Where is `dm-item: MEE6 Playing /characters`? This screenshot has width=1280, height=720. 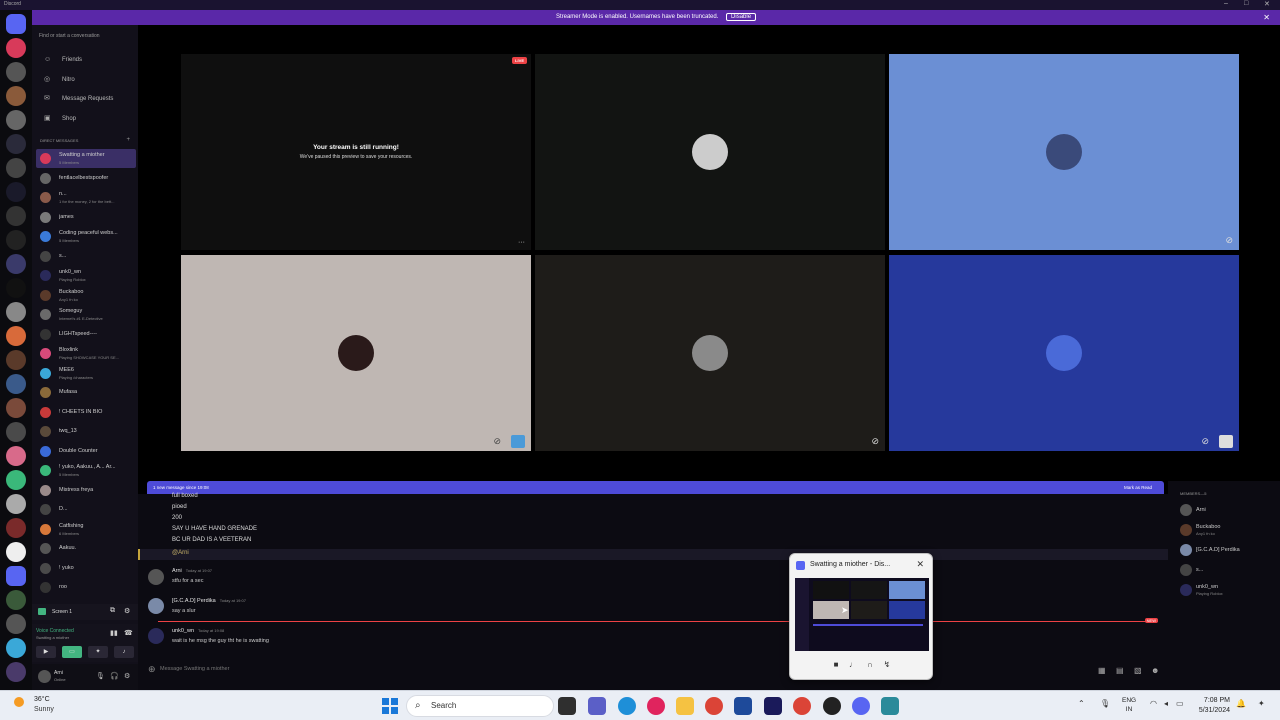
dm-item: MEE6 Playing /characters is located at coordinates (86, 373).